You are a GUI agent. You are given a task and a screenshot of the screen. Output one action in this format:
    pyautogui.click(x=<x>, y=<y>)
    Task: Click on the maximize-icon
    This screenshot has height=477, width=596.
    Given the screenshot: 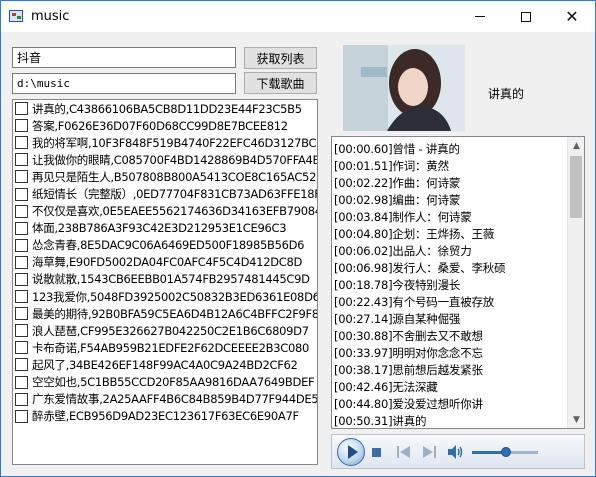 What is the action you would take?
    pyautogui.click(x=526, y=16)
    